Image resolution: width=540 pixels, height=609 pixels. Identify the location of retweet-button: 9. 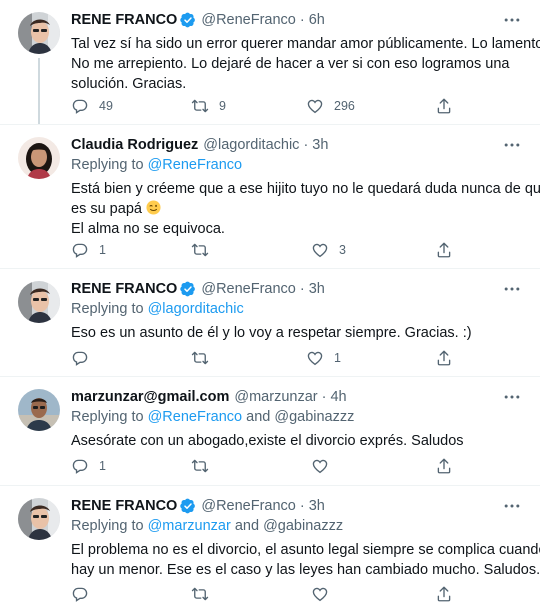
(208, 106).